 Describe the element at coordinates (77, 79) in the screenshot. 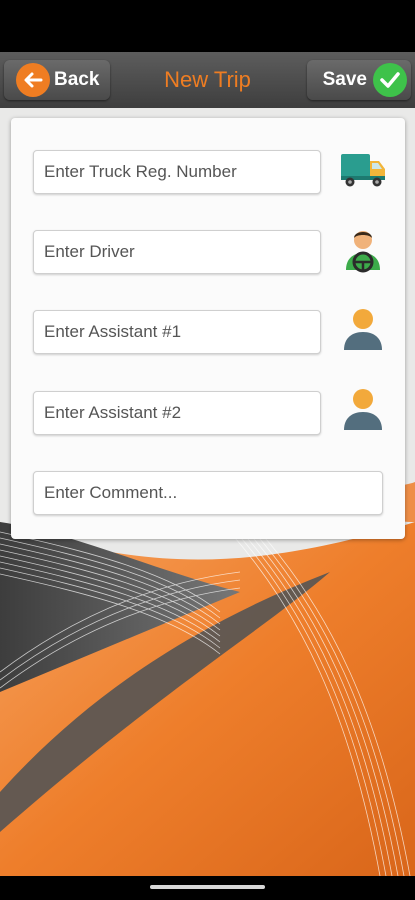

I see `back-button-label: Back` at that location.